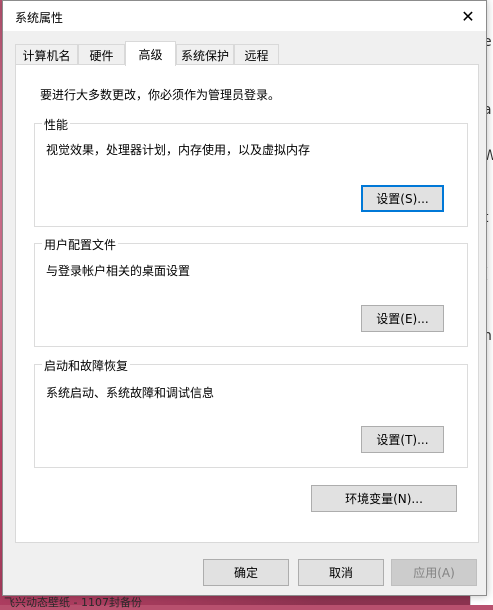 Image resolution: width=493 pixels, height=610 pixels. What do you see at coordinates (46, 54) in the screenshot?
I see `tab-computer-name: 计算机名` at bounding box center [46, 54].